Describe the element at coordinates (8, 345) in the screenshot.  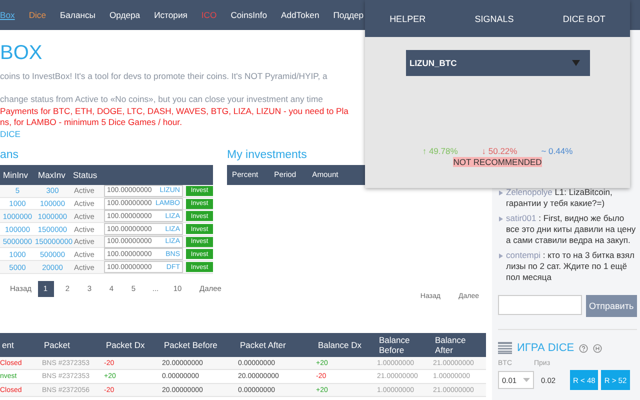
I see `column-header: ent` at that location.